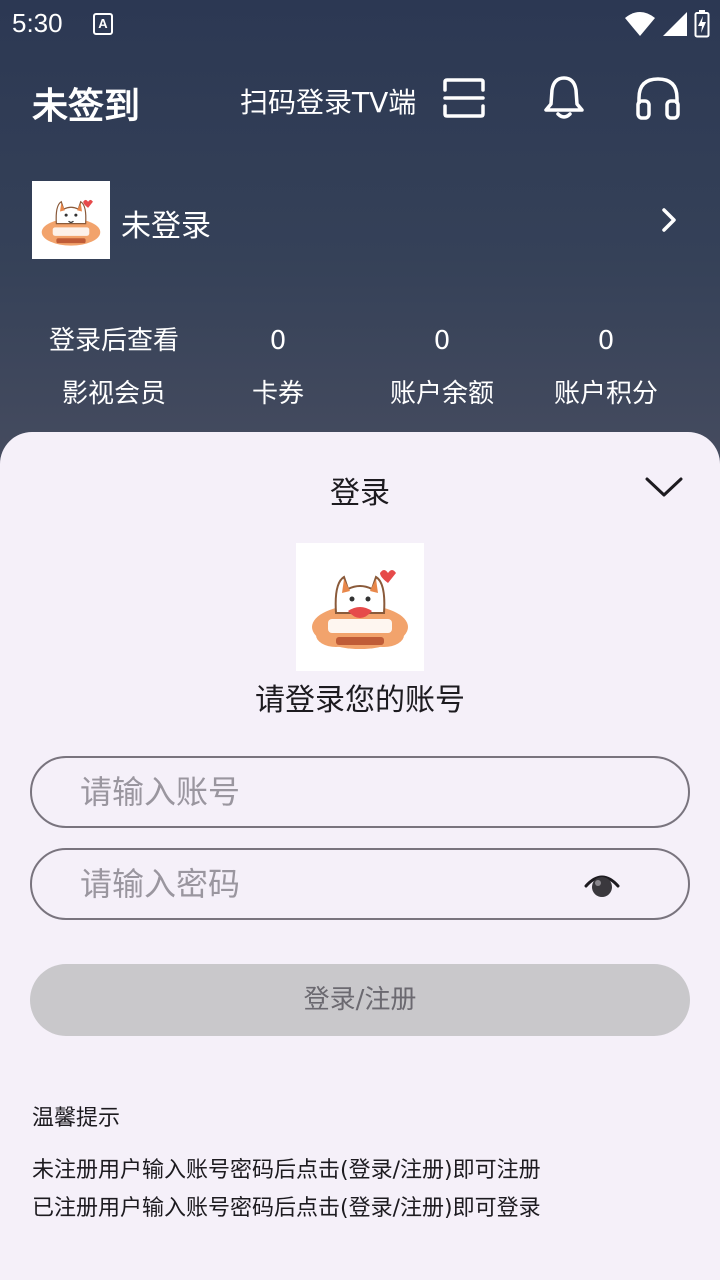 This screenshot has width=720, height=1280. I want to click on chevron-down-icon, so click(664, 487).